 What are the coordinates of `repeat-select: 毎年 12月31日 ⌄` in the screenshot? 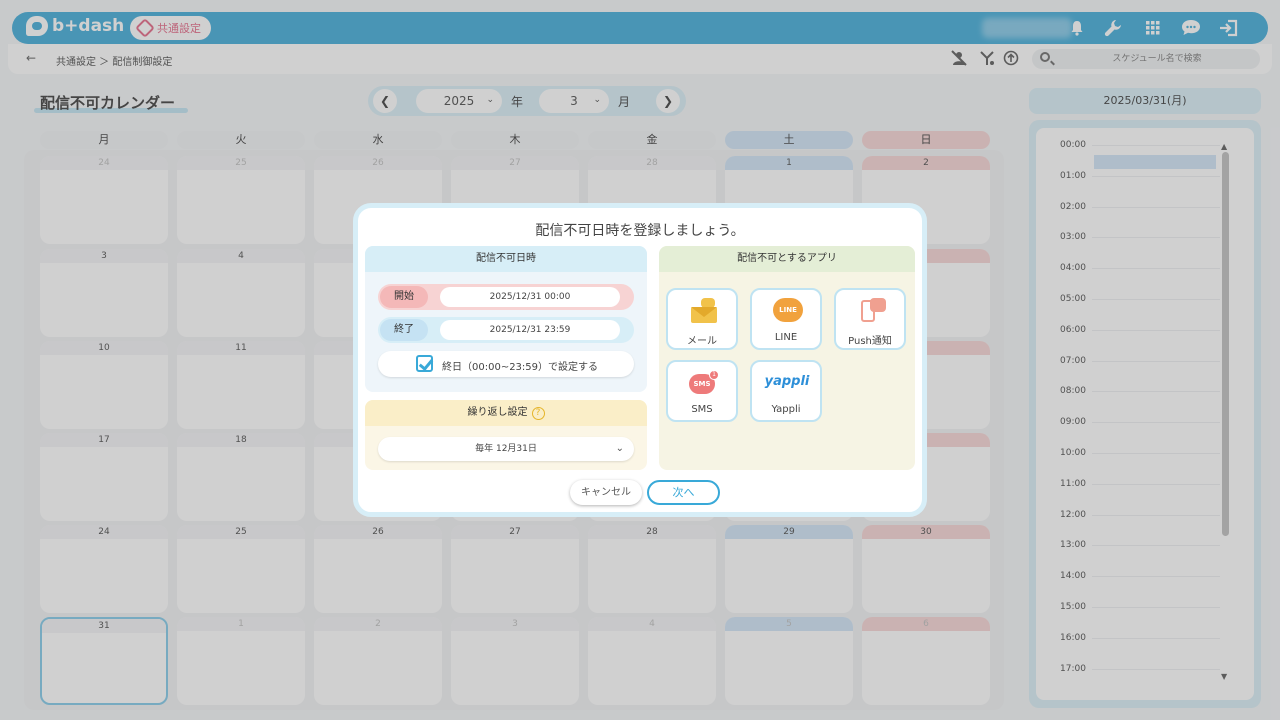 It's located at (506, 449).